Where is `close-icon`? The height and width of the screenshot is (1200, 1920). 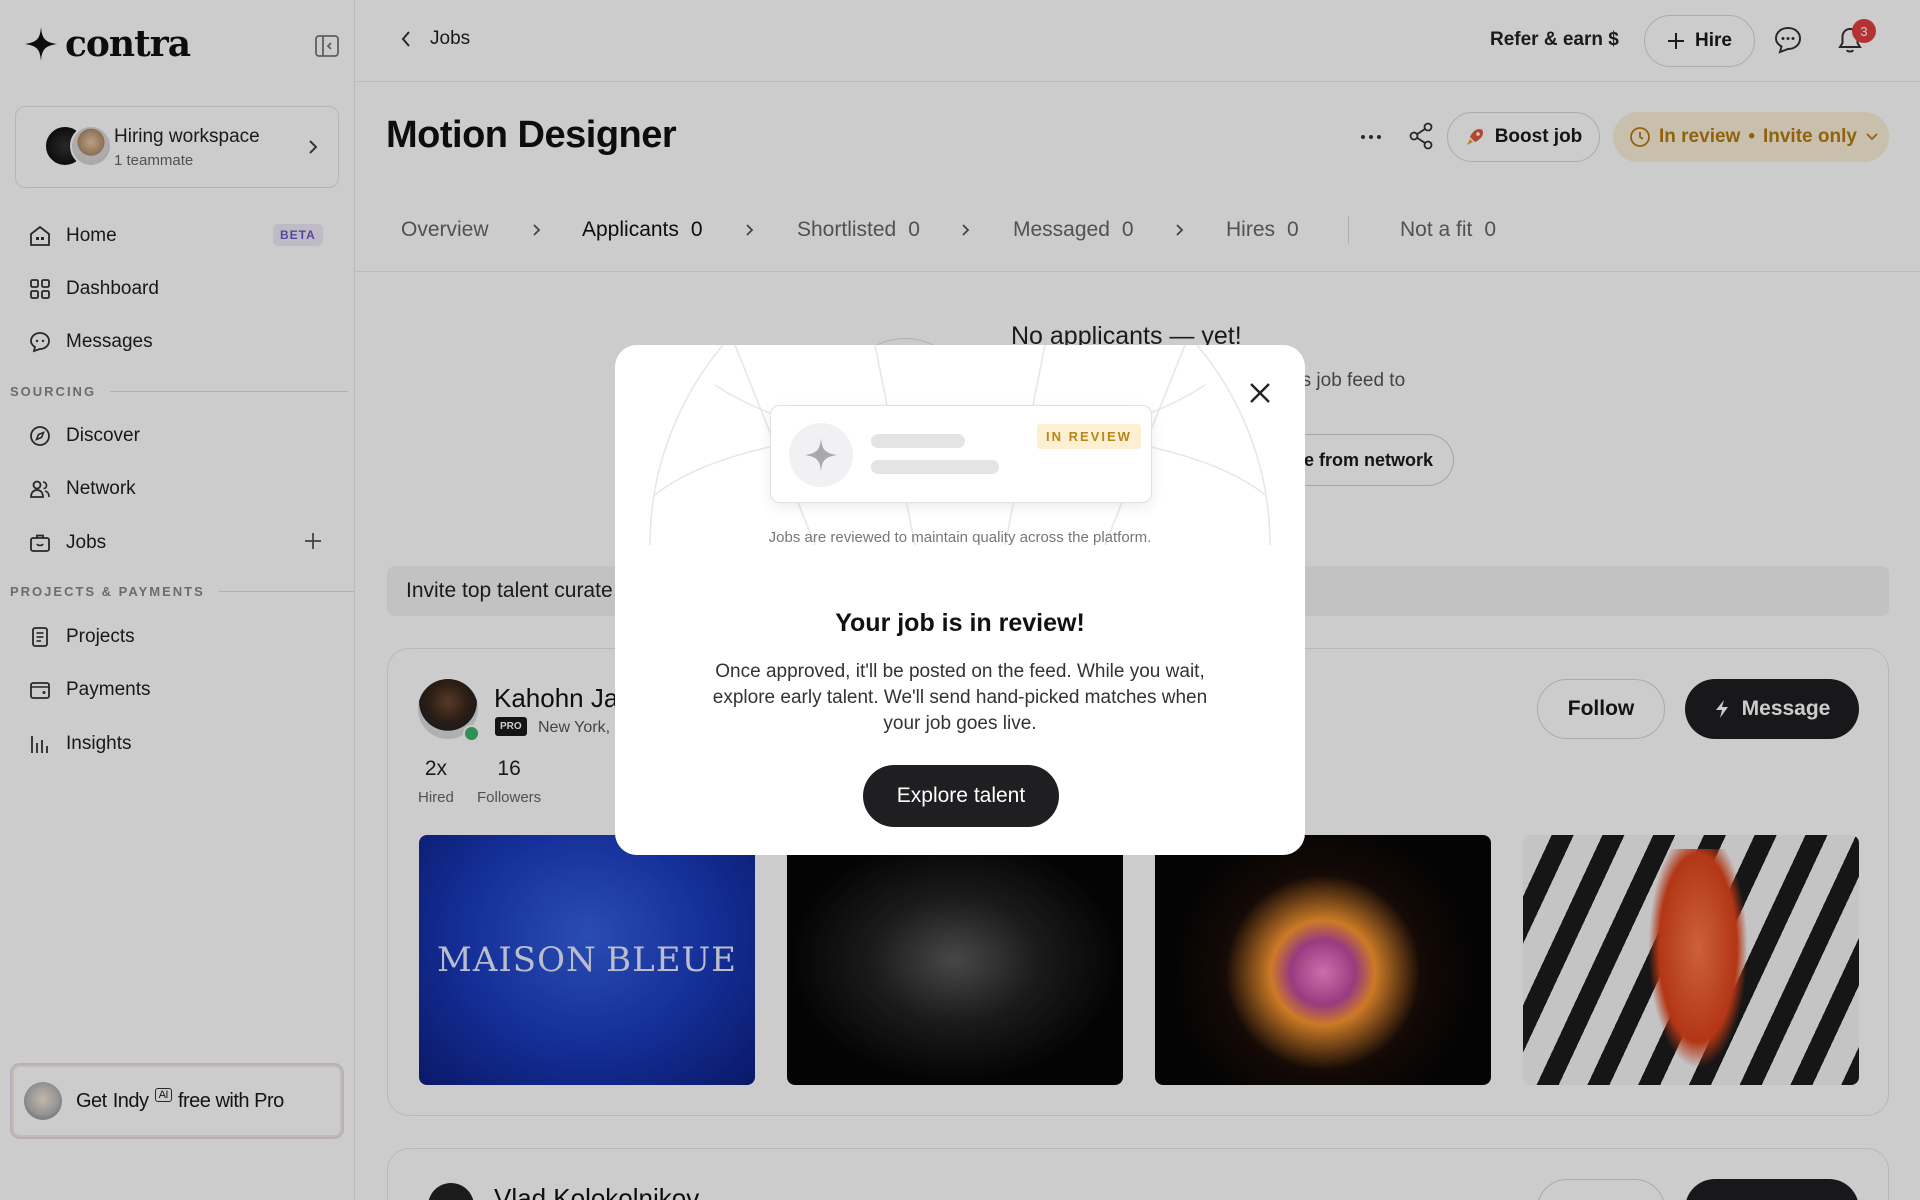
close-icon is located at coordinates (1260, 393).